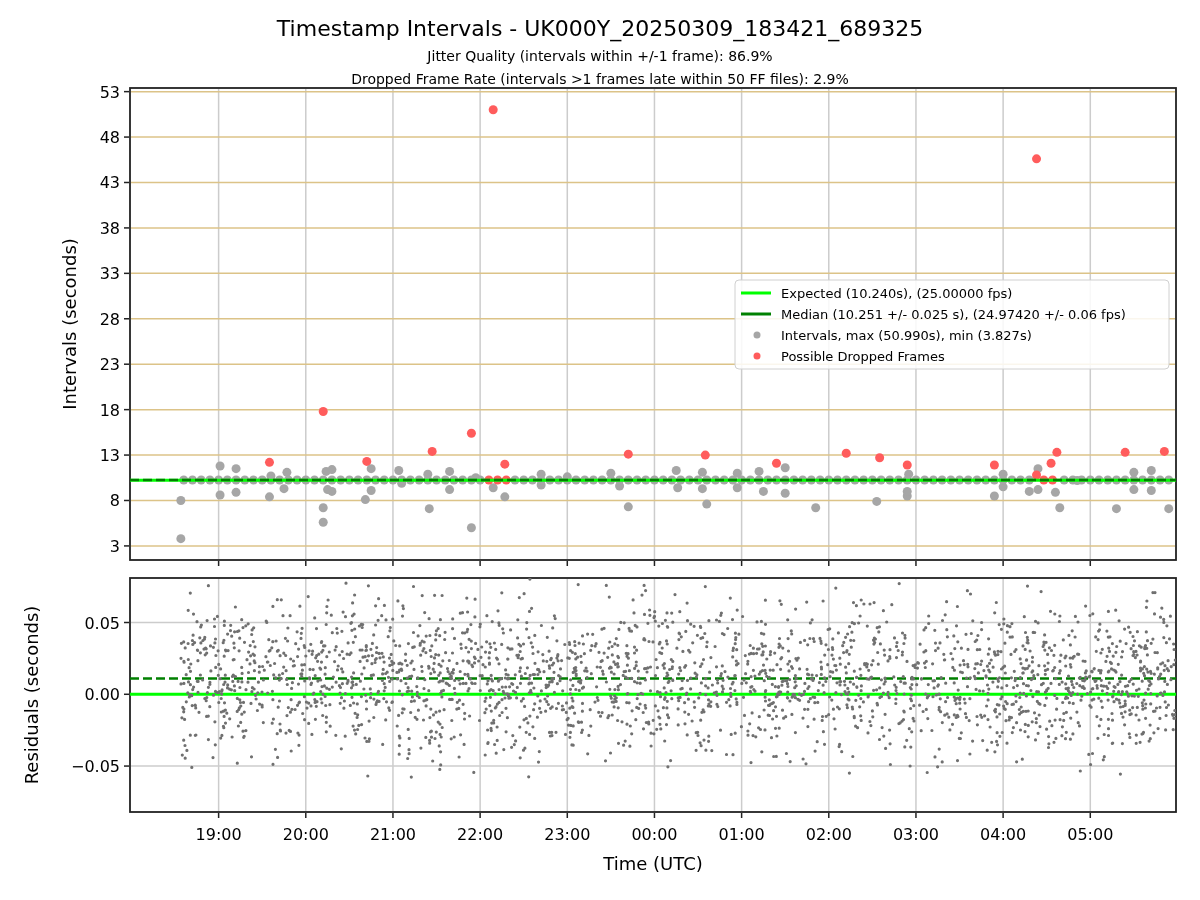 The height and width of the screenshot is (900, 1200). Describe the element at coordinates (915, 834) in the screenshot. I see `x-tick-label: 03:00` at that location.